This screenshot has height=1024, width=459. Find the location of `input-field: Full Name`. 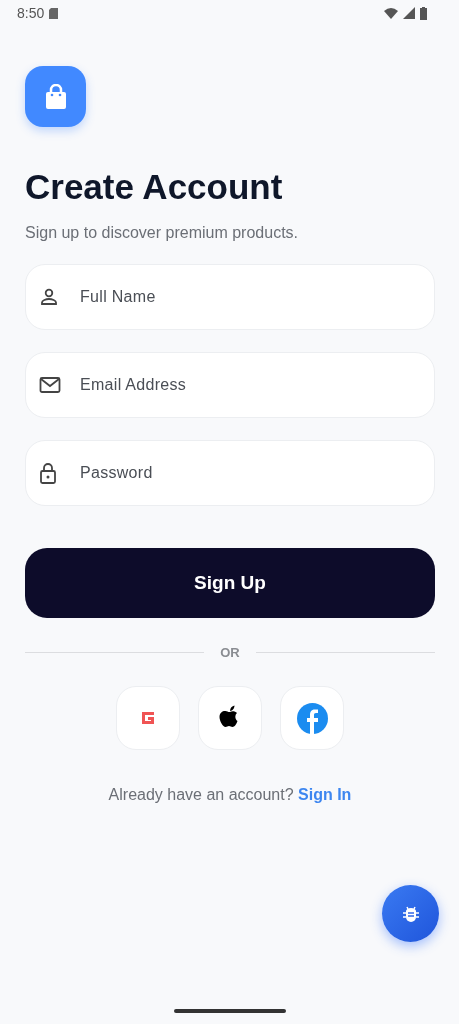

input-field: Full Name is located at coordinates (230, 297).